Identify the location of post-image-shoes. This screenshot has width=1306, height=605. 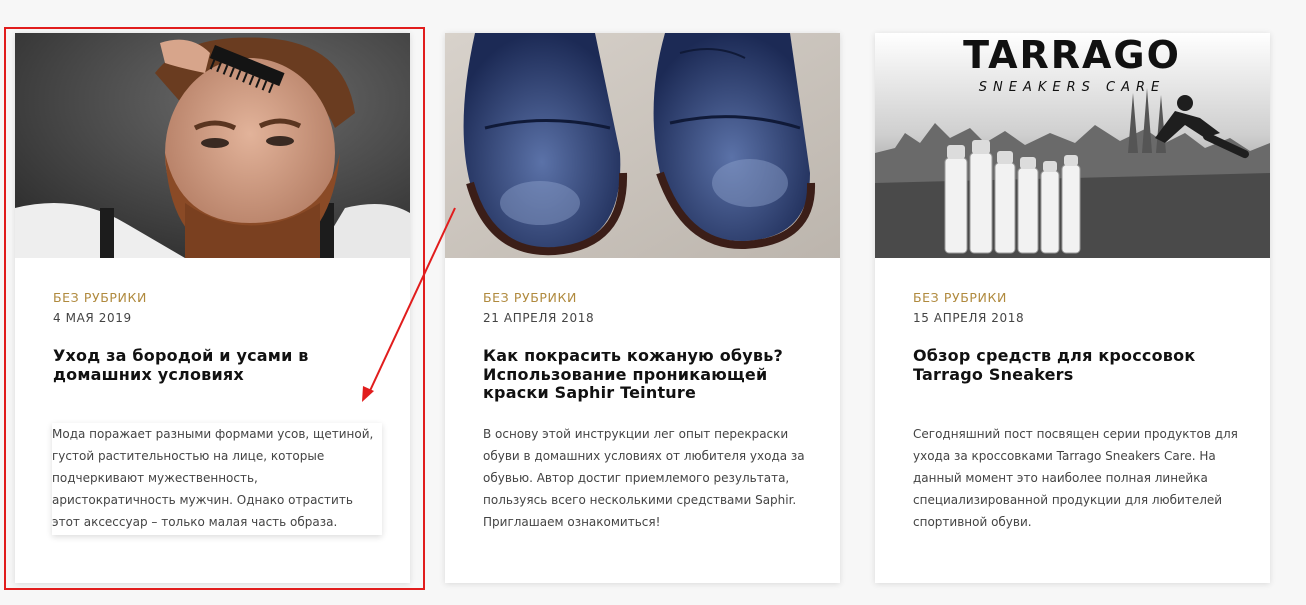
(642, 145).